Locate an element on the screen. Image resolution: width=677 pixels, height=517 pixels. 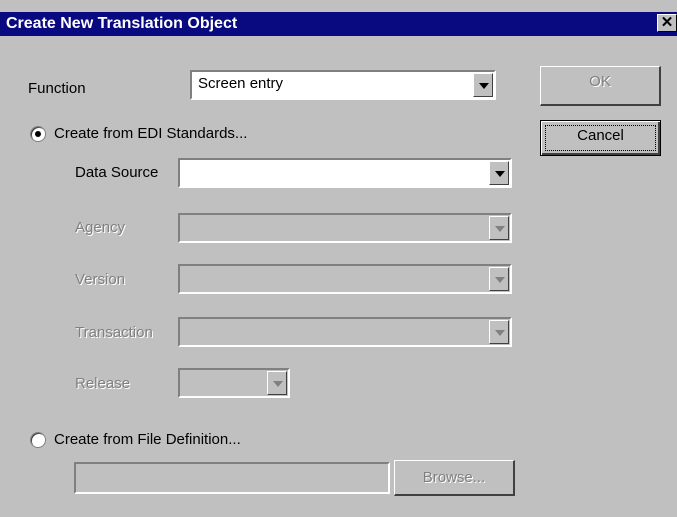
agency-select is located at coordinates (345, 228).